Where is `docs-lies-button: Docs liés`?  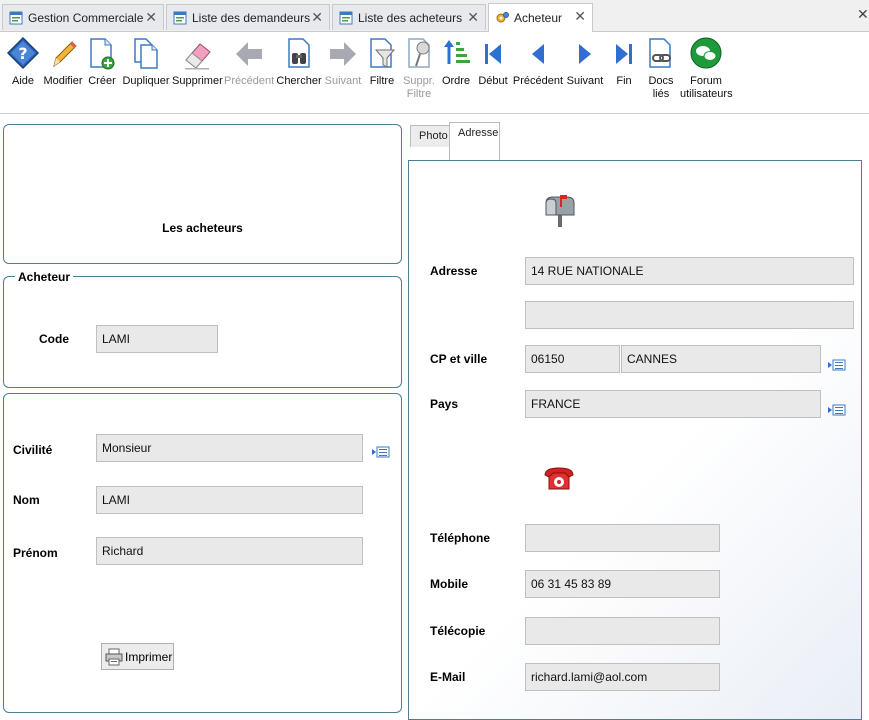
docs-lies-button: Docs liés is located at coordinates (661, 68).